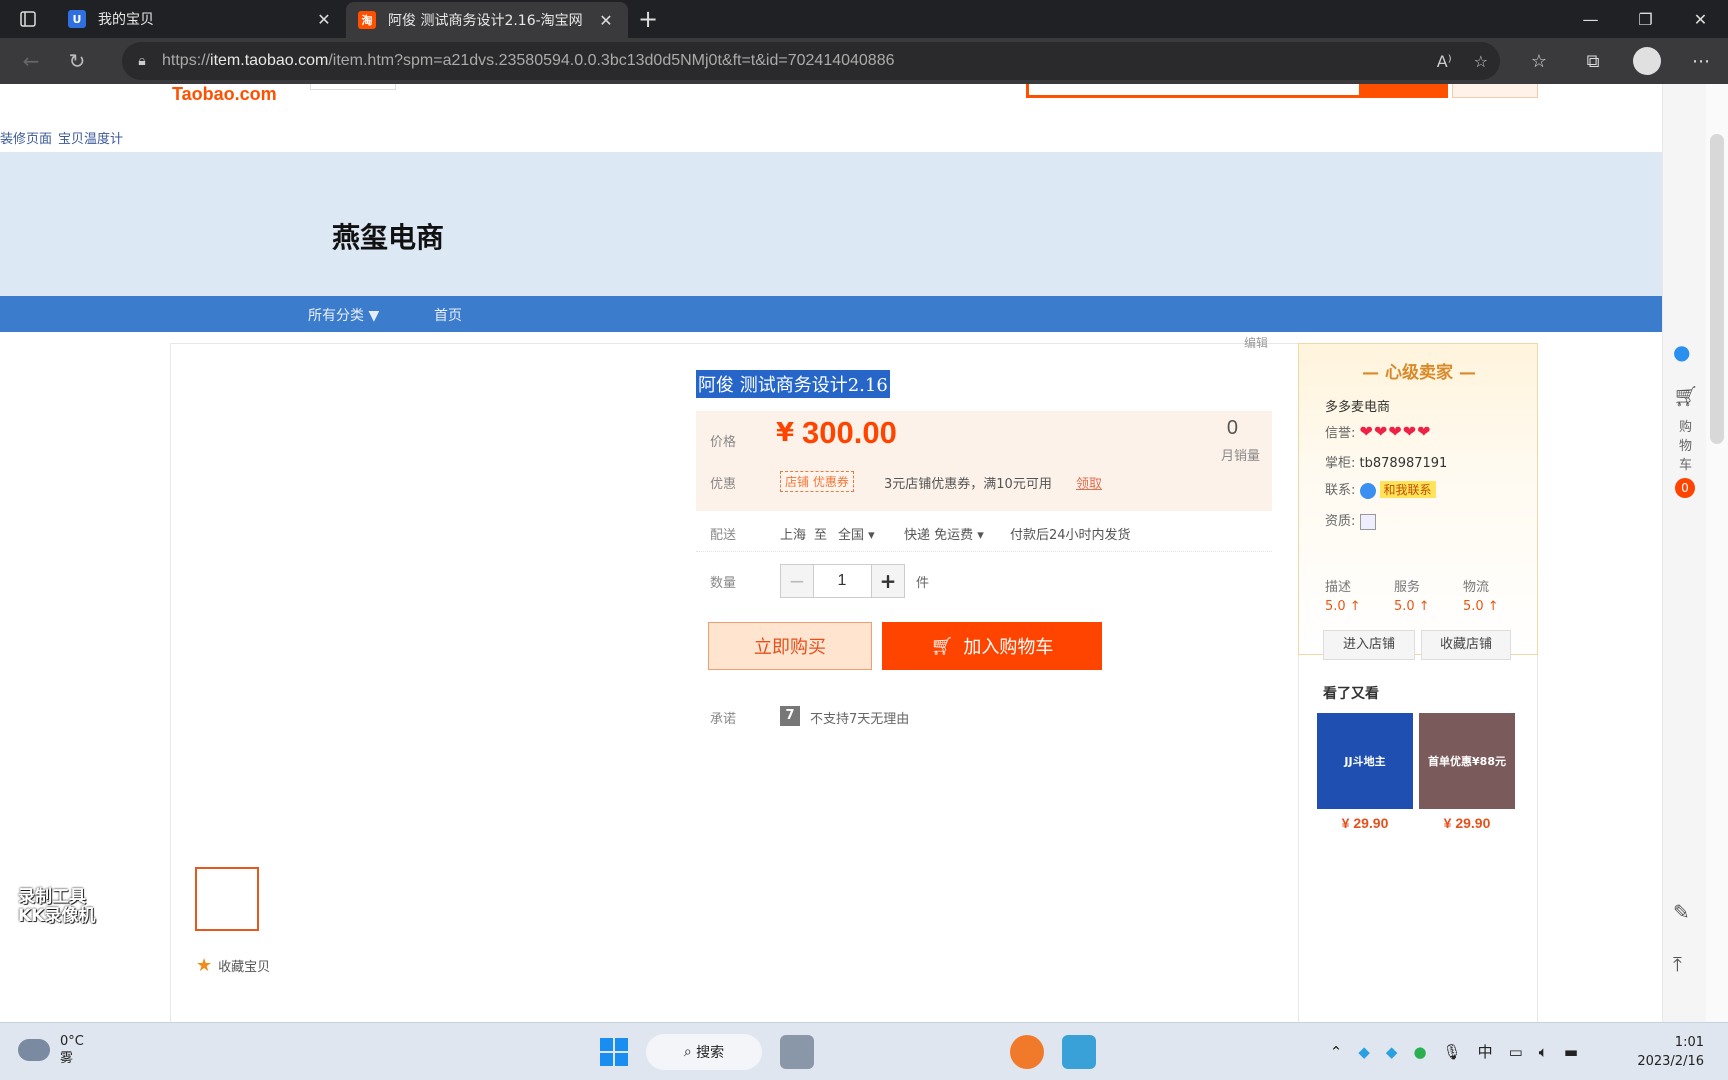 The height and width of the screenshot is (1080, 1728). Describe the element at coordinates (1717, 289) in the screenshot. I see `scrollbar-thumb` at that location.